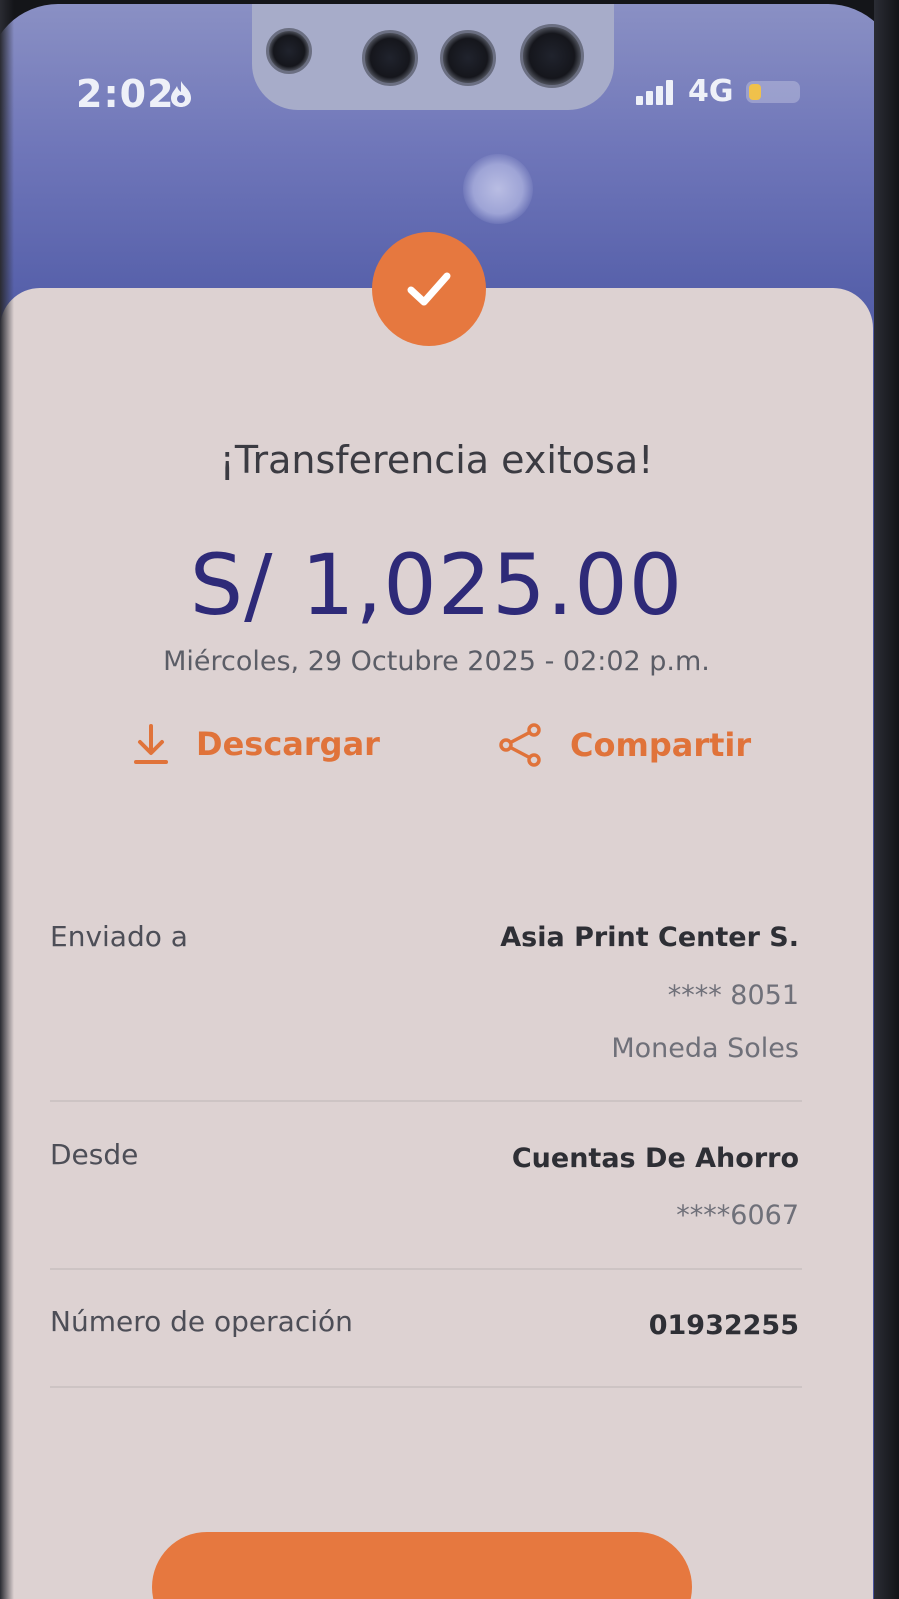  What do you see at coordinates (737, 1215) in the screenshot?
I see `source-account: ****6067` at bounding box center [737, 1215].